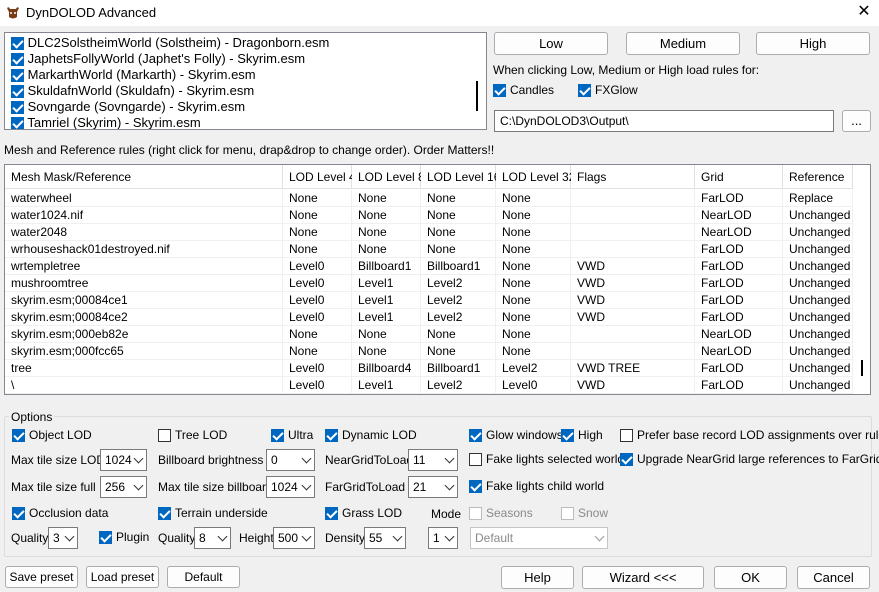 Image resolution: width=879 pixels, height=592 pixels. What do you see at coordinates (539, 538) in the screenshot?
I see `season-preset-select: Default` at bounding box center [539, 538].